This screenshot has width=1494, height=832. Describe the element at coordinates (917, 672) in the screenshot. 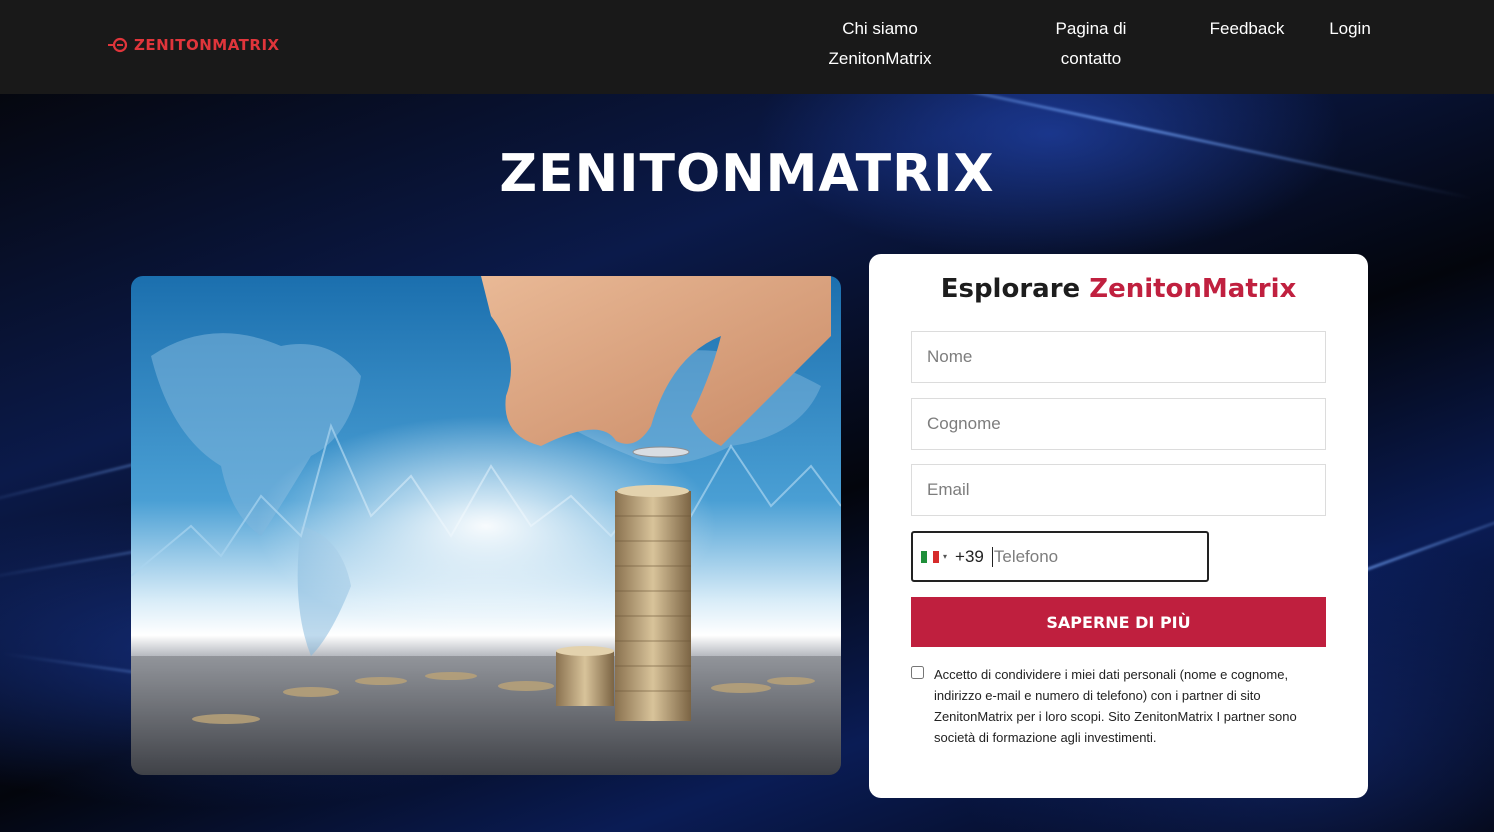

I see `consent-checkbox` at that location.